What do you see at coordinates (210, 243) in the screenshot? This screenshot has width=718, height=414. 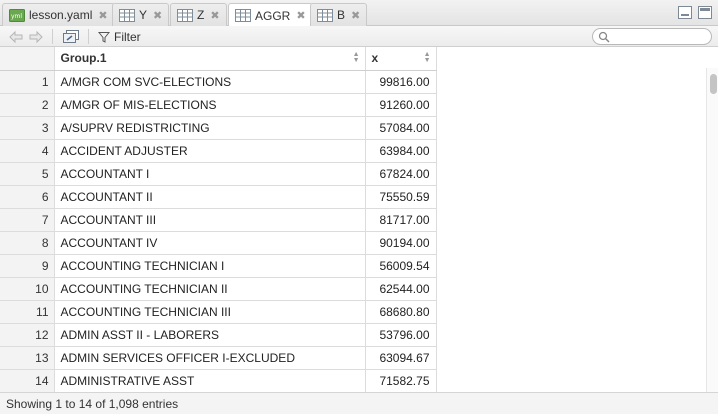 I see `cell-group: ACCOUNTANT IV` at bounding box center [210, 243].